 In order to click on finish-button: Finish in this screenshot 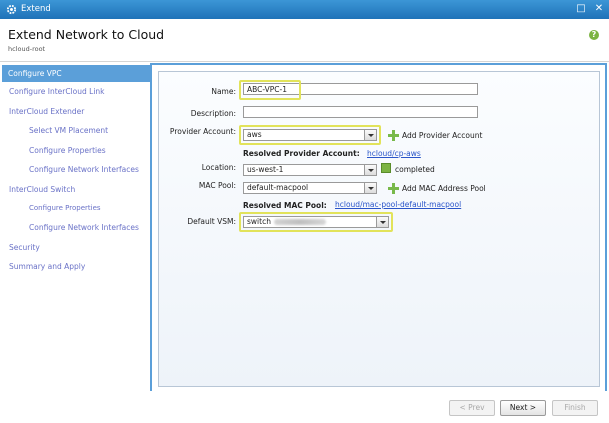, I will do `click(575, 408)`.